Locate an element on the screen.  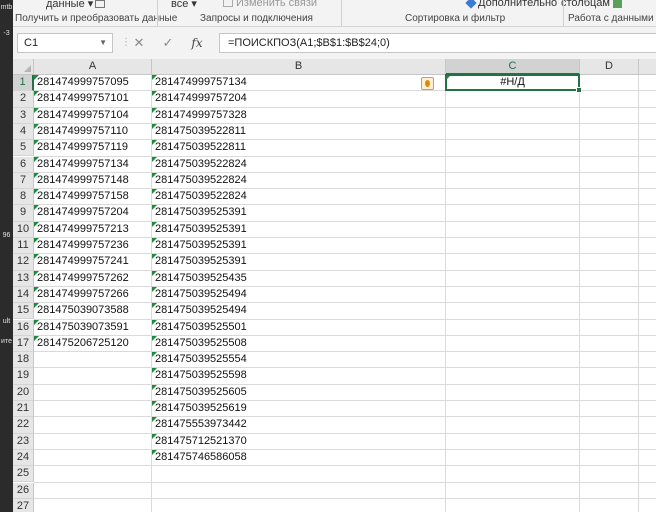
row-header: 13 is located at coordinates (23, 278).